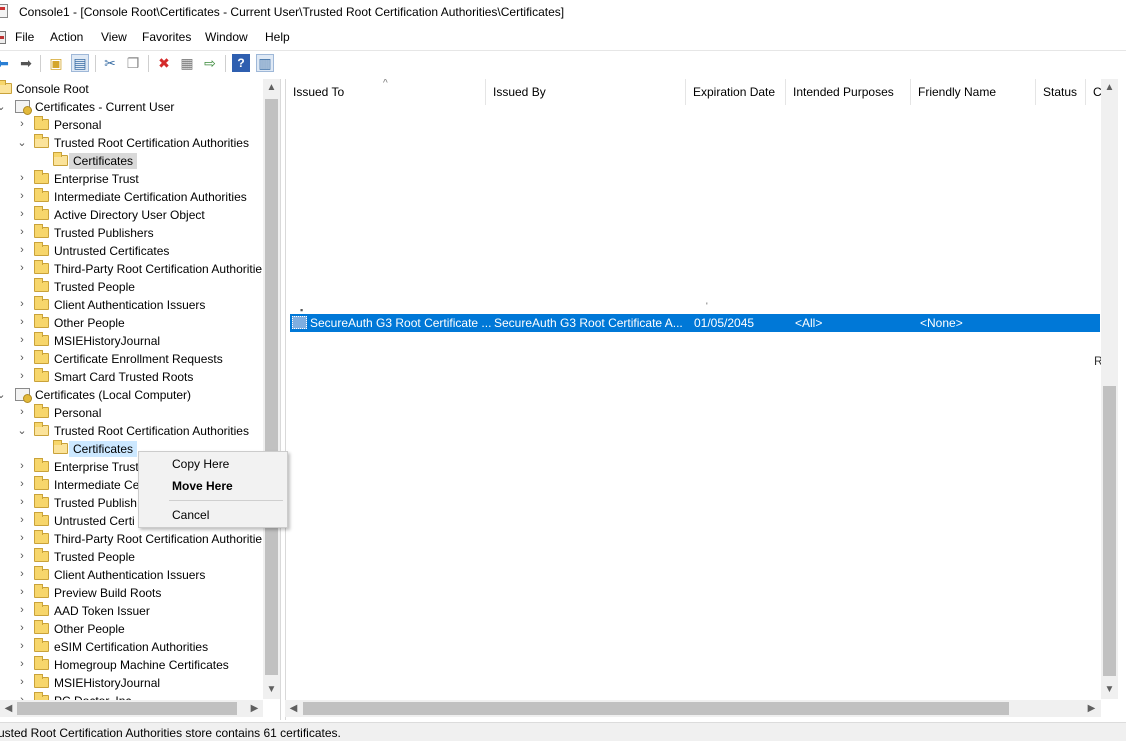  I want to click on tree-item-msie-history: › MSIEHistoryJournal, so click(133, 341).